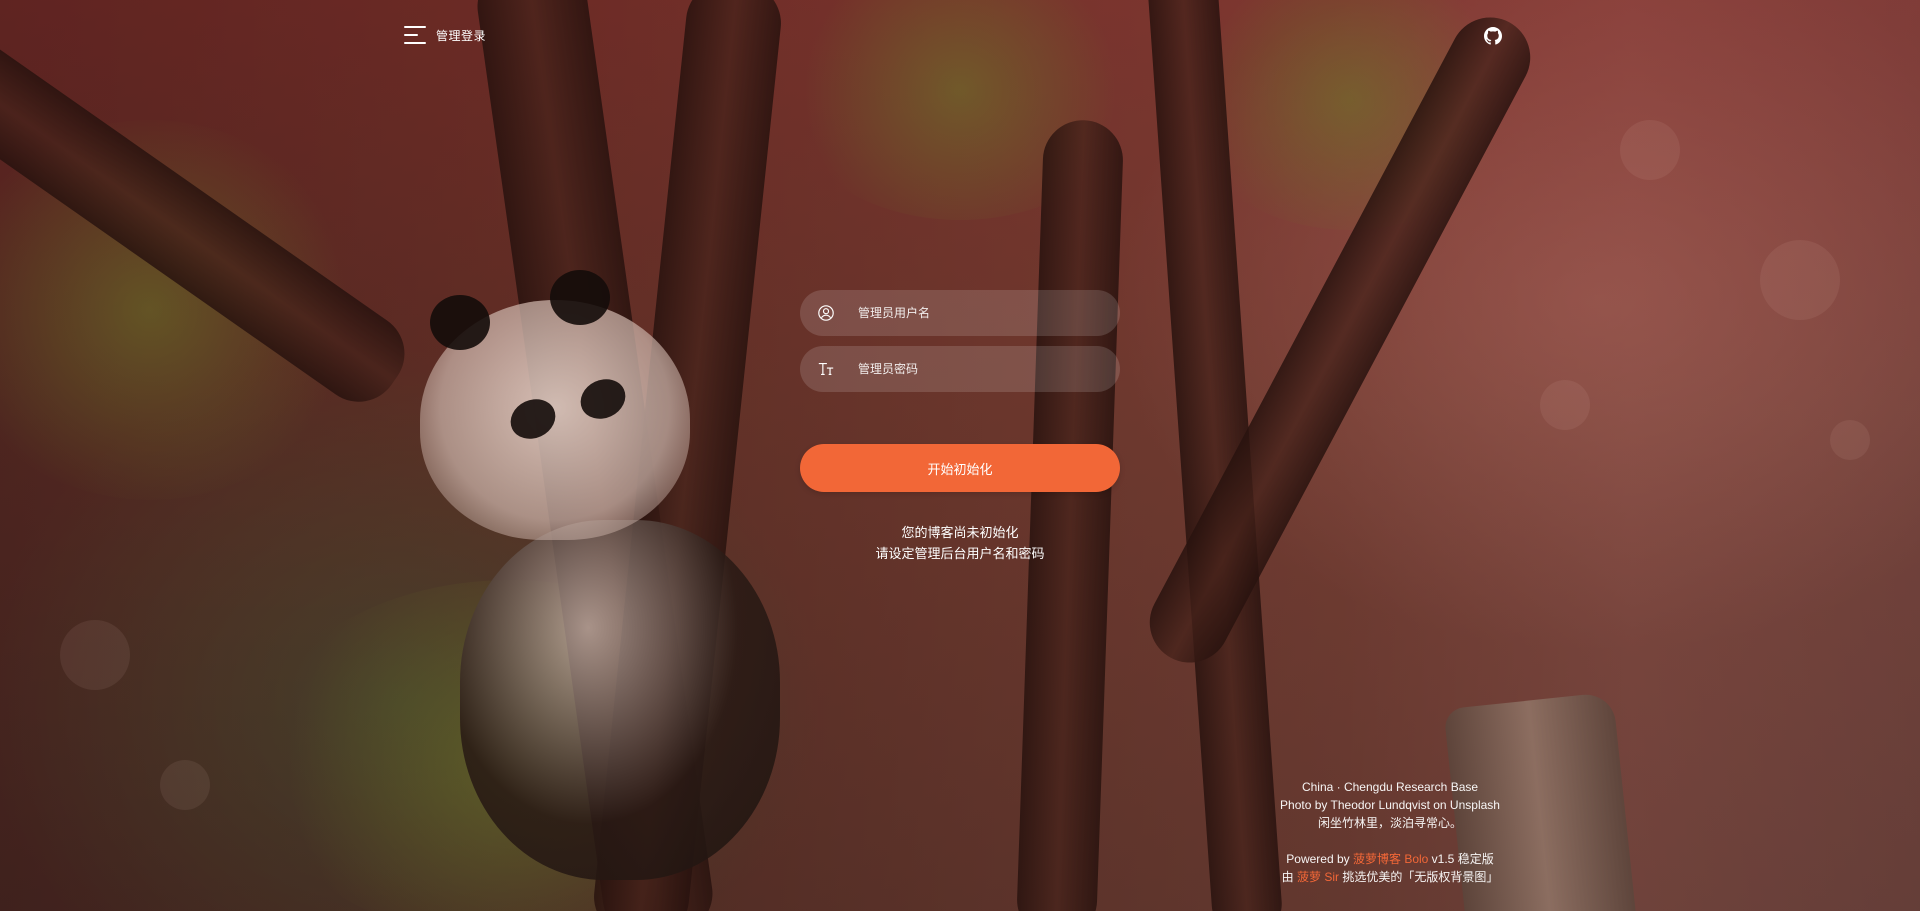 The height and width of the screenshot is (911, 1920). I want to click on text-tt-icon, so click(826, 369).